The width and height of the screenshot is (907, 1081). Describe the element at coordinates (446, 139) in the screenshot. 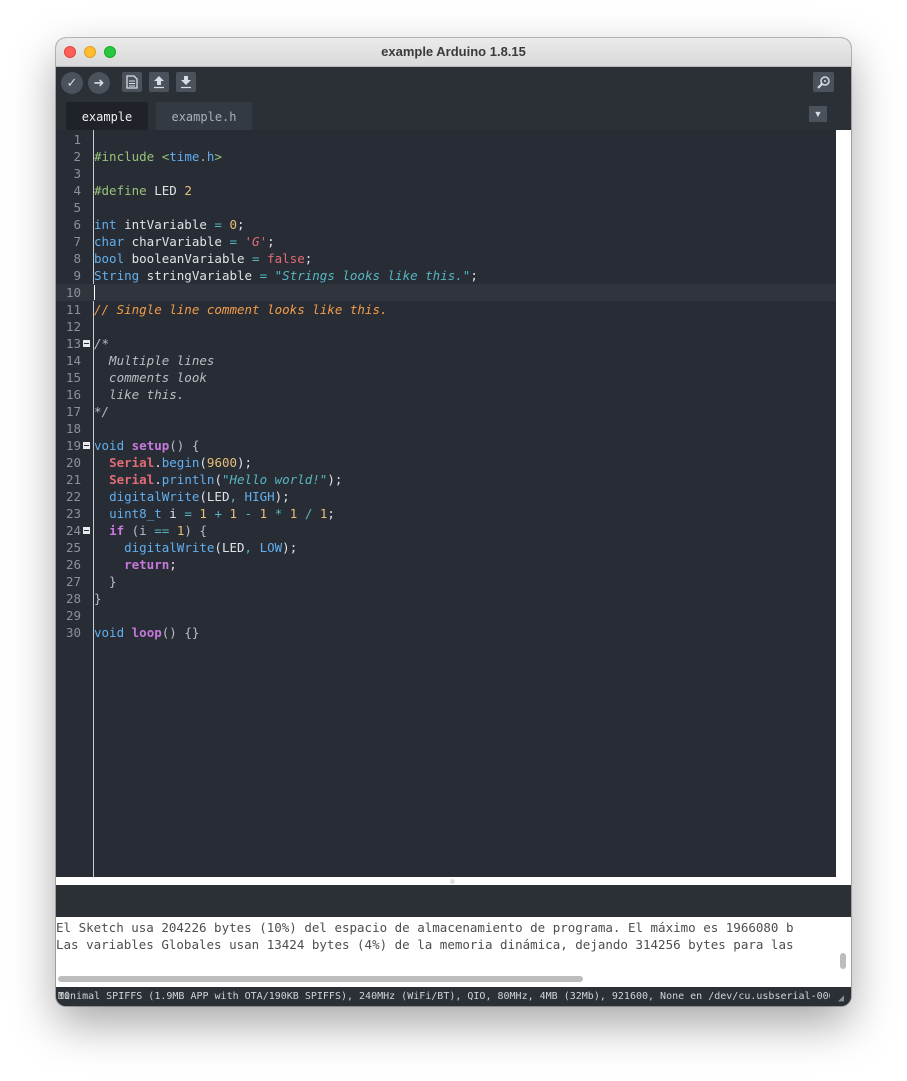

I see `code-line: 1` at that location.